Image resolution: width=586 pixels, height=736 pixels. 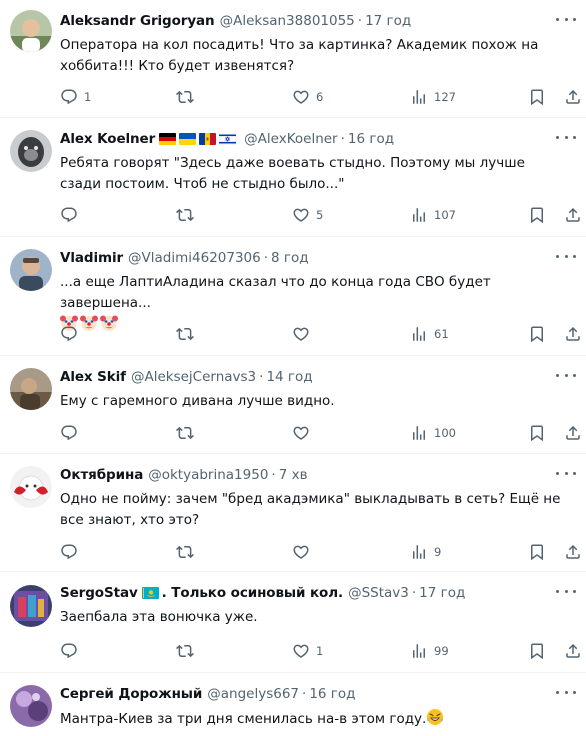 What do you see at coordinates (131, 694) in the screenshot?
I see `user-name: Сергей Дорожный` at bounding box center [131, 694].